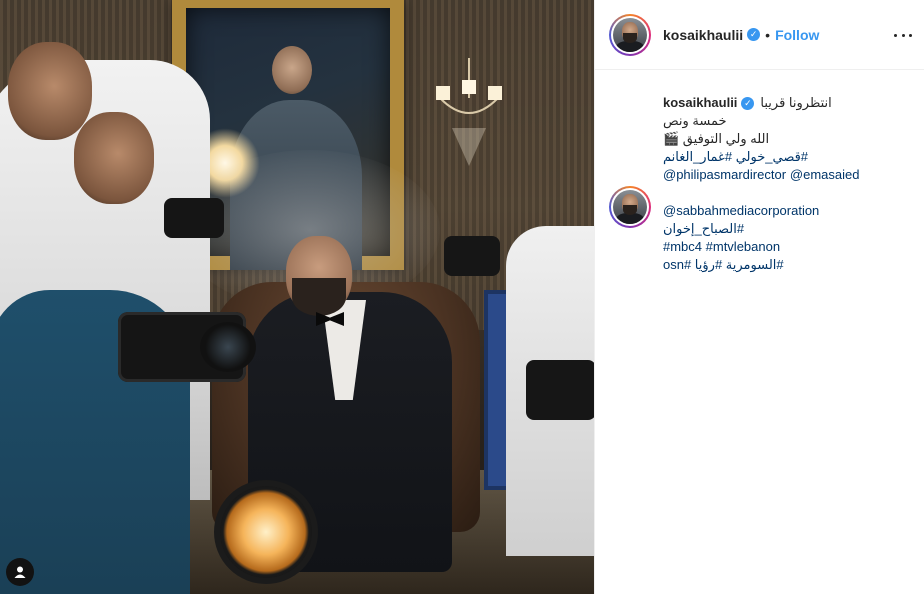 Image resolution: width=924 pixels, height=594 pixels. I want to click on caption-first-line: kosaikhaulii ✓ انتظرونا قريبا, so click(785, 103).